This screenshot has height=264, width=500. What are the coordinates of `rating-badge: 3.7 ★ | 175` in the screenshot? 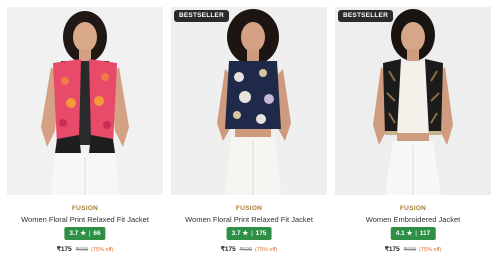 It's located at (249, 233).